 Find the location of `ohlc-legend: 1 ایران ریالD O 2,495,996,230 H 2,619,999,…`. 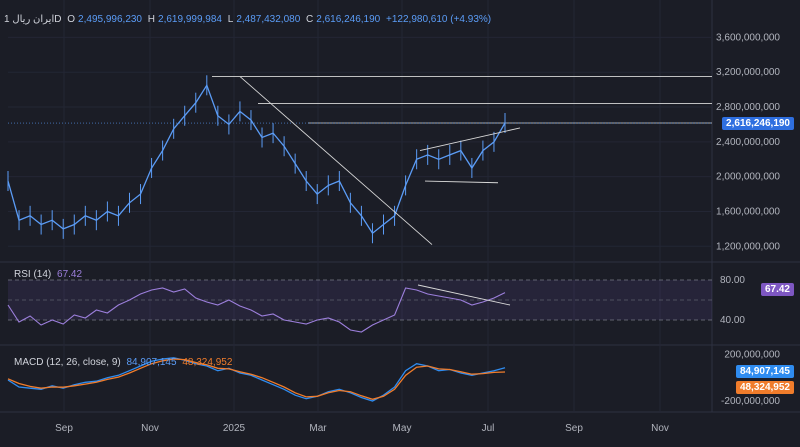

ohlc-legend: 1 ایران ریالD O 2,495,996,230 H 2,619,999,… is located at coordinates (249, 19).